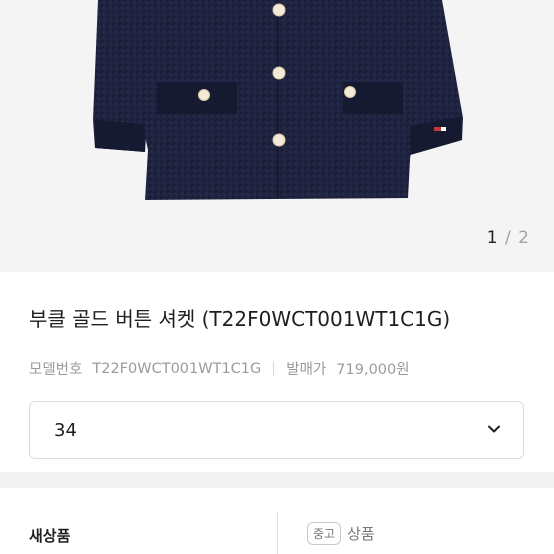 This screenshot has width=554, height=554. What do you see at coordinates (274, 368) in the screenshot?
I see `meta-divider` at bounding box center [274, 368].